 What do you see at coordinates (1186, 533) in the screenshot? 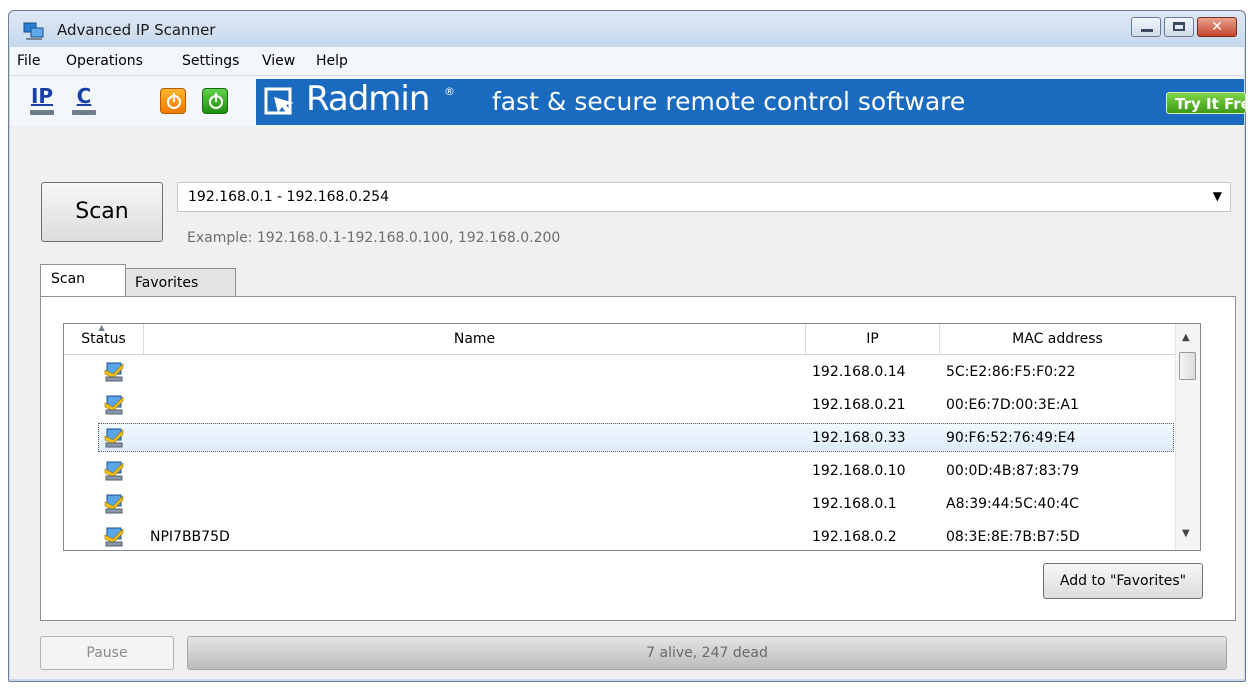
I see `scroll-down-icon: ▼` at bounding box center [1186, 533].